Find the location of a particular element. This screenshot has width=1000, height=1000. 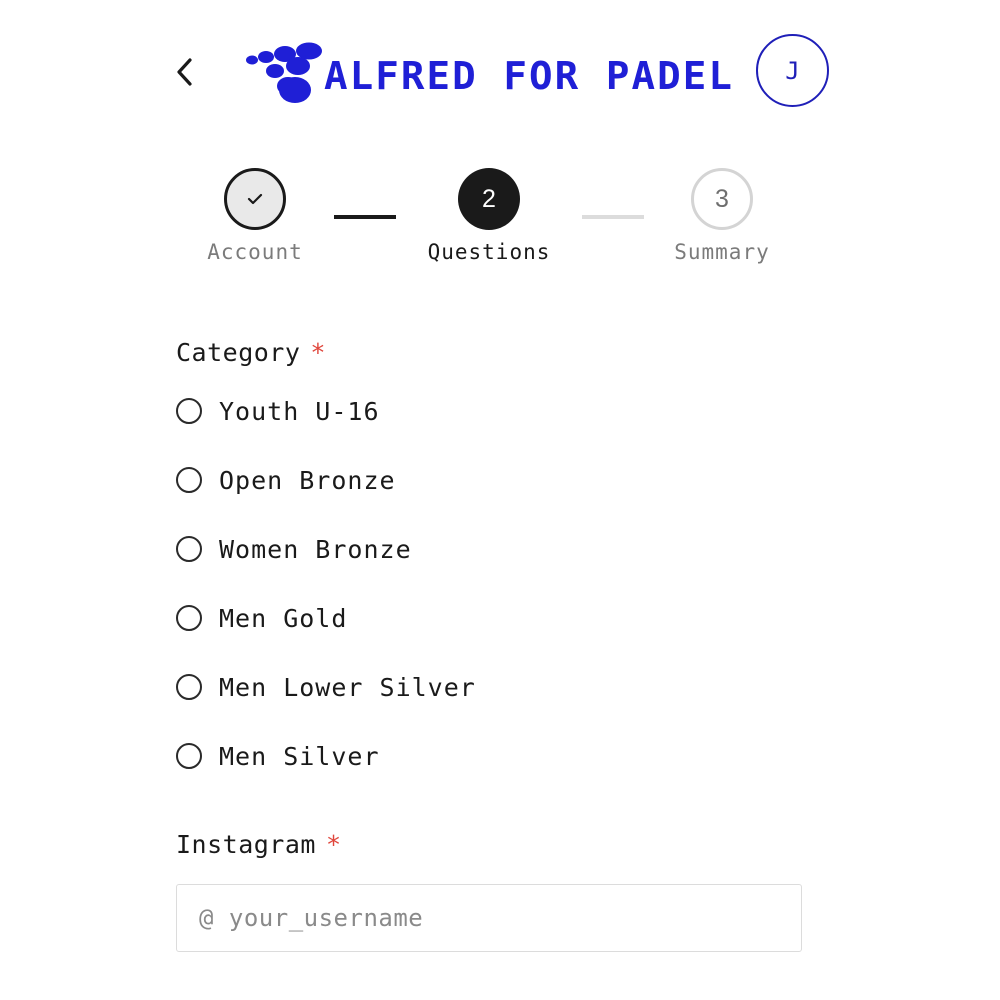

instagram-label-text: Instagram is located at coordinates (246, 844).